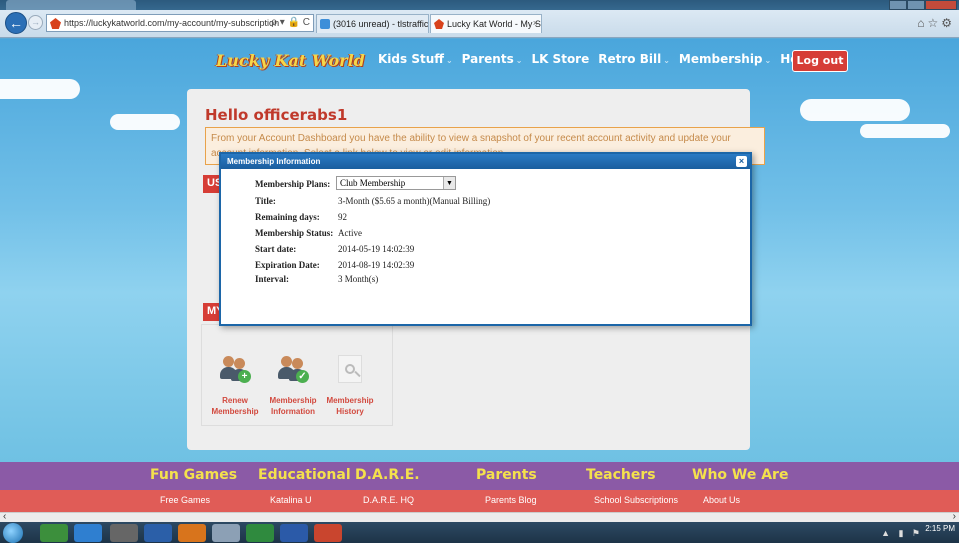 The width and height of the screenshot is (959, 543). Describe the element at coordinates (916, 5) in the screenshot. I see `maximize-button` at that location.